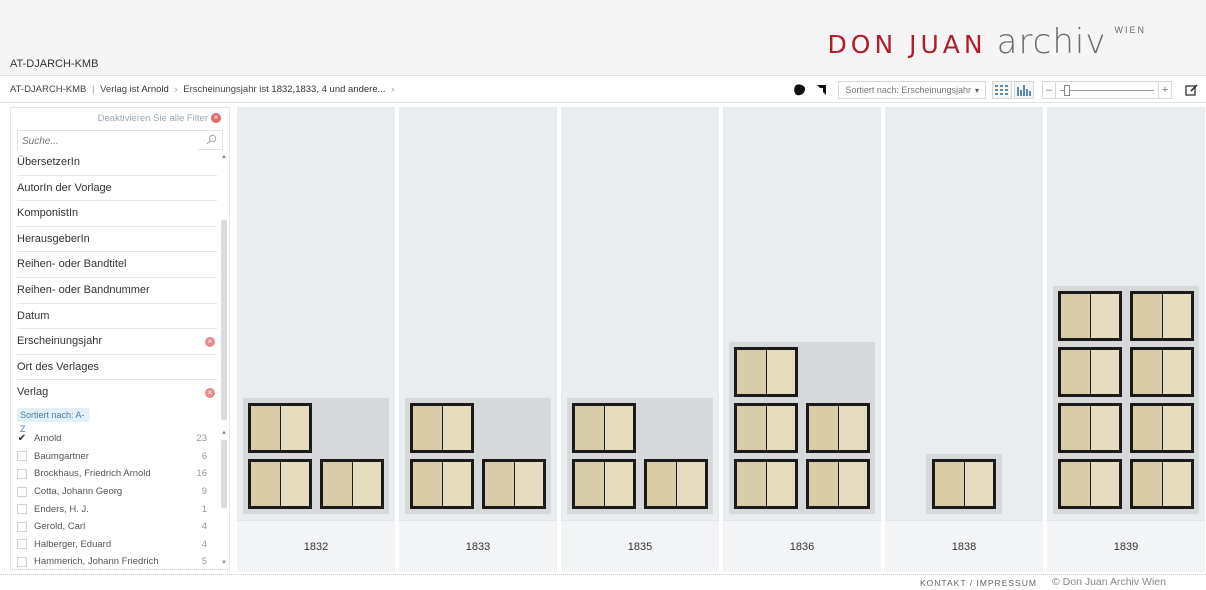  What do you see at coordinates (802, 339) in the screenshot?
I see `year-column: 1836` at bounding box center [802, 339].